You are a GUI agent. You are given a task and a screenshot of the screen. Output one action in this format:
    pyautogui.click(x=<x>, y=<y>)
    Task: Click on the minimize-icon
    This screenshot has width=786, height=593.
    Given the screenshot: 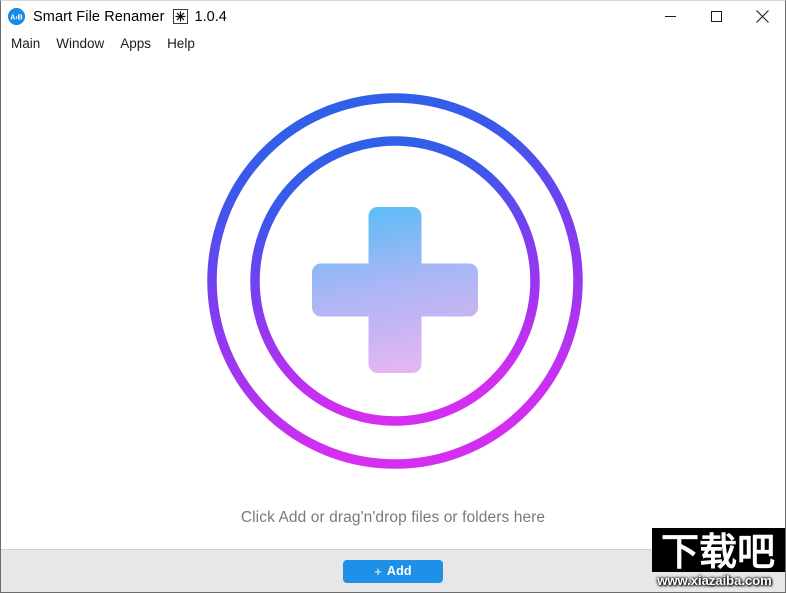 What is the action you would take?
    pyautogui.click(x=670, y=16)
    